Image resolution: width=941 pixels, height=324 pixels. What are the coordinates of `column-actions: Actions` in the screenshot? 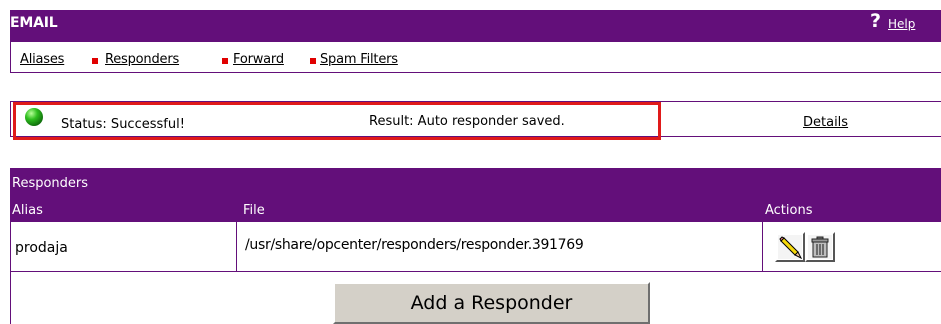 It's located at (789, 210).